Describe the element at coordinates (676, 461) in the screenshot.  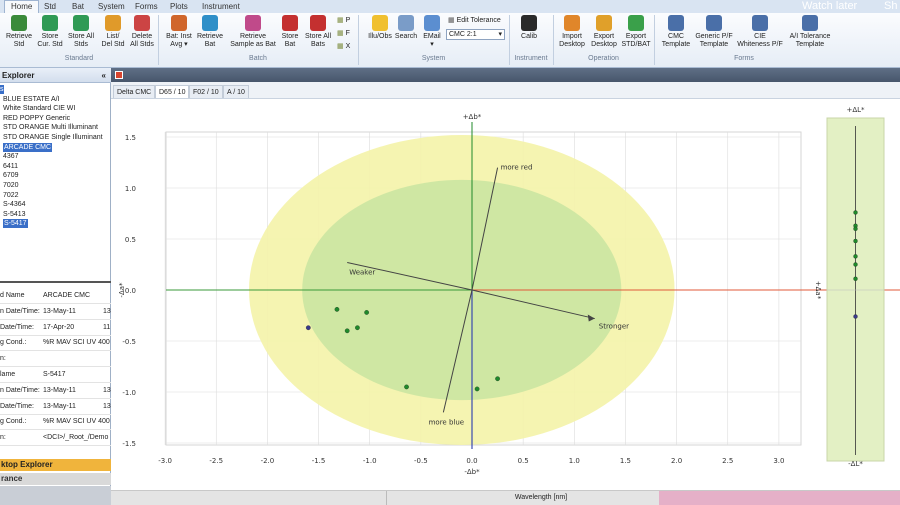
I see `x-tick-label: 2.0` at that location.